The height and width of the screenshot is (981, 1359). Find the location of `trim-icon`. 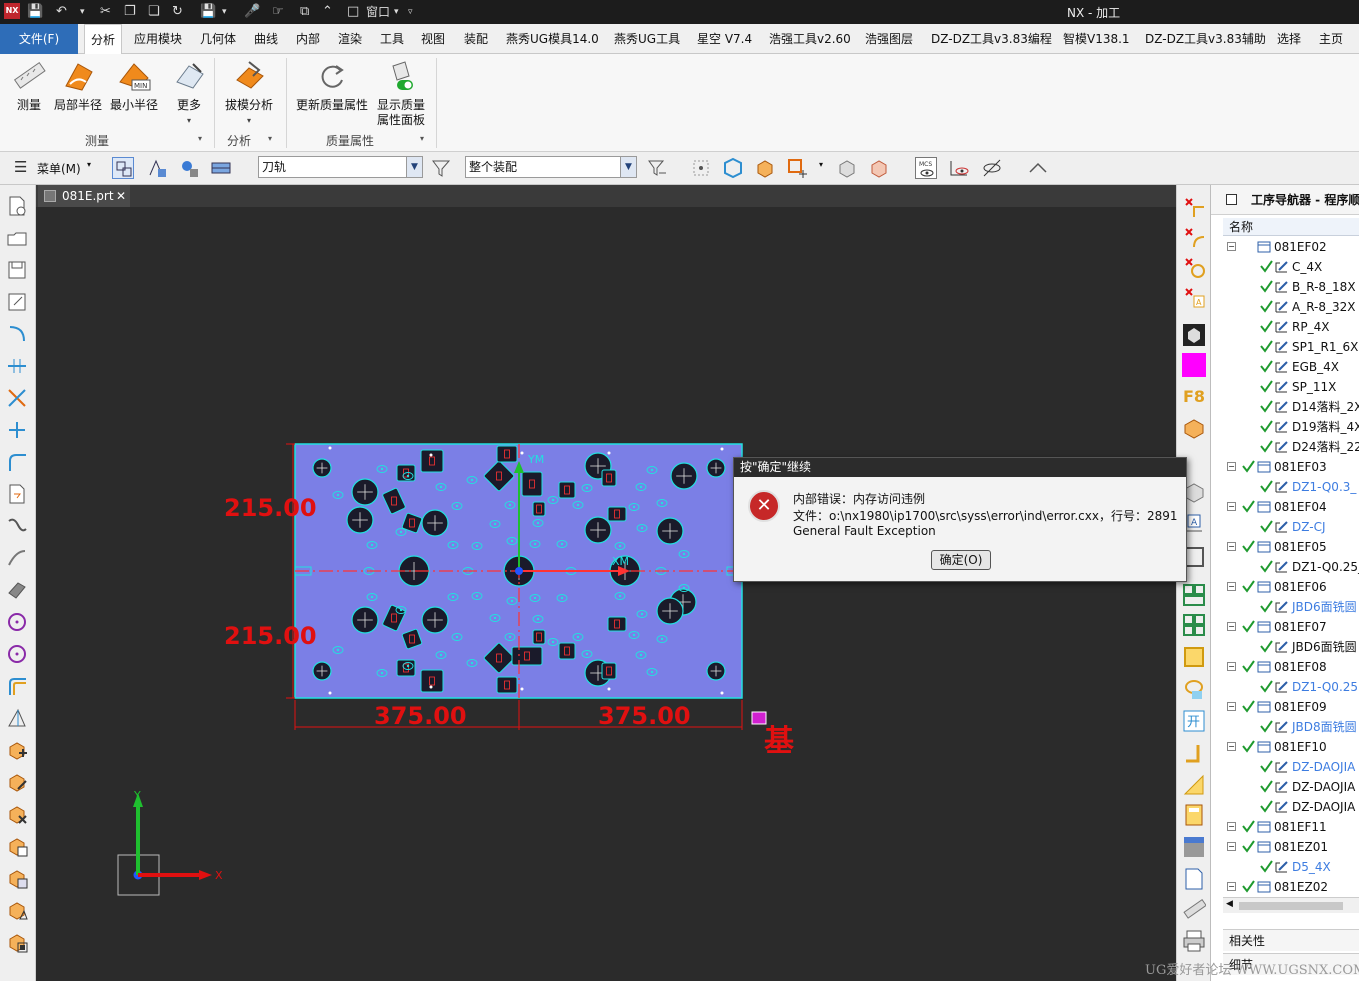

trim-icon is located at coordinates (17, 366).